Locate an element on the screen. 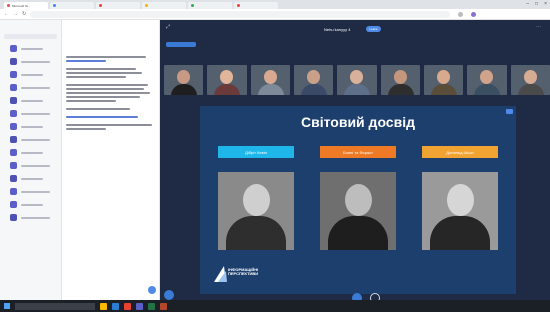 This screenshot has width=550, height=312. participant-gallery is located at coordinates (357, 80).